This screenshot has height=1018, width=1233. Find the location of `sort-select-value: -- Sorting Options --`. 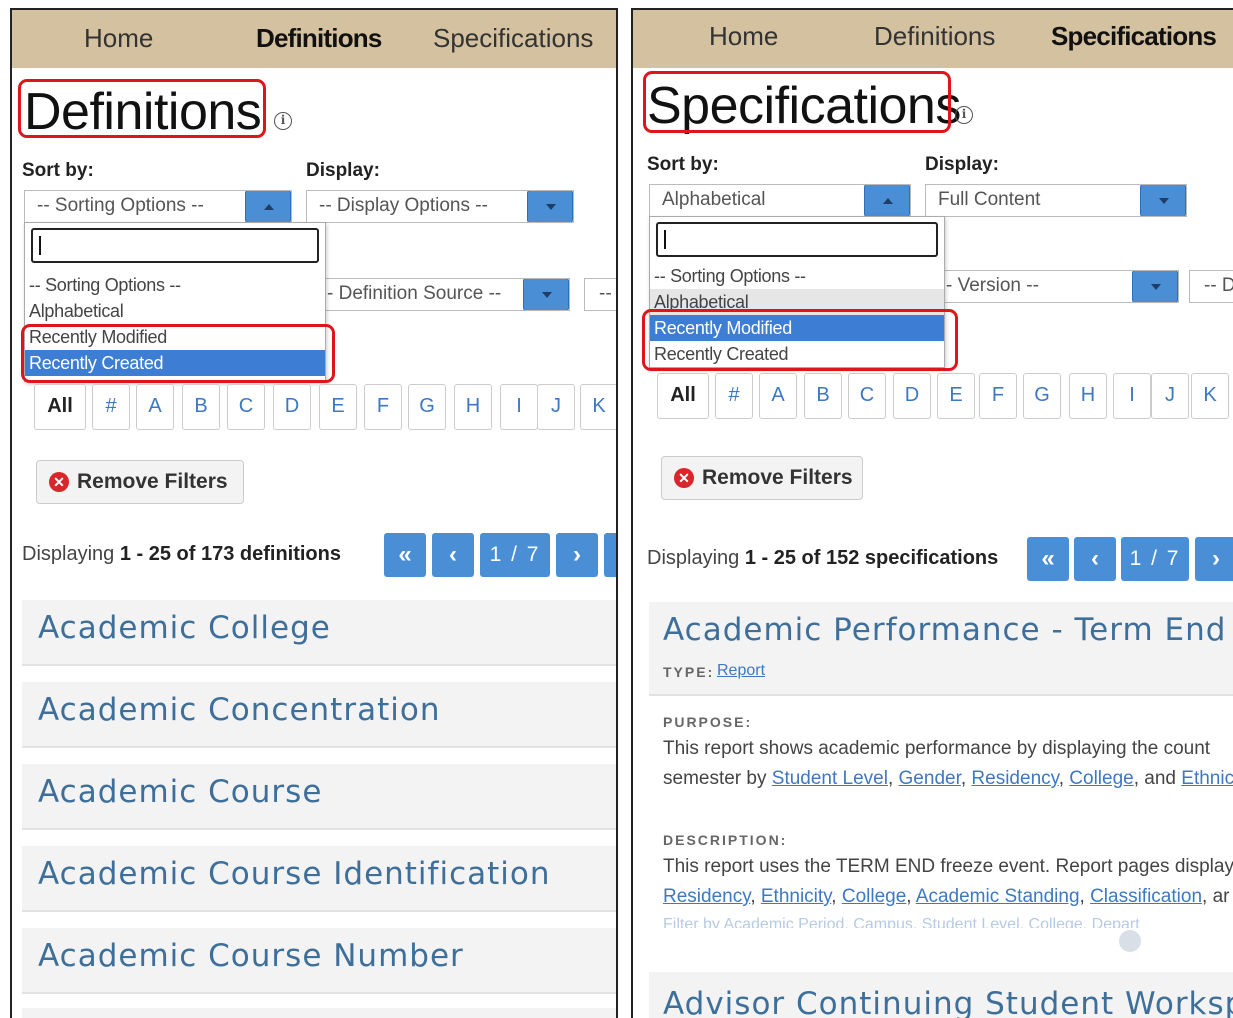

sort-select-value: -- Sorting Options -- is located at coordinates (120, 205).